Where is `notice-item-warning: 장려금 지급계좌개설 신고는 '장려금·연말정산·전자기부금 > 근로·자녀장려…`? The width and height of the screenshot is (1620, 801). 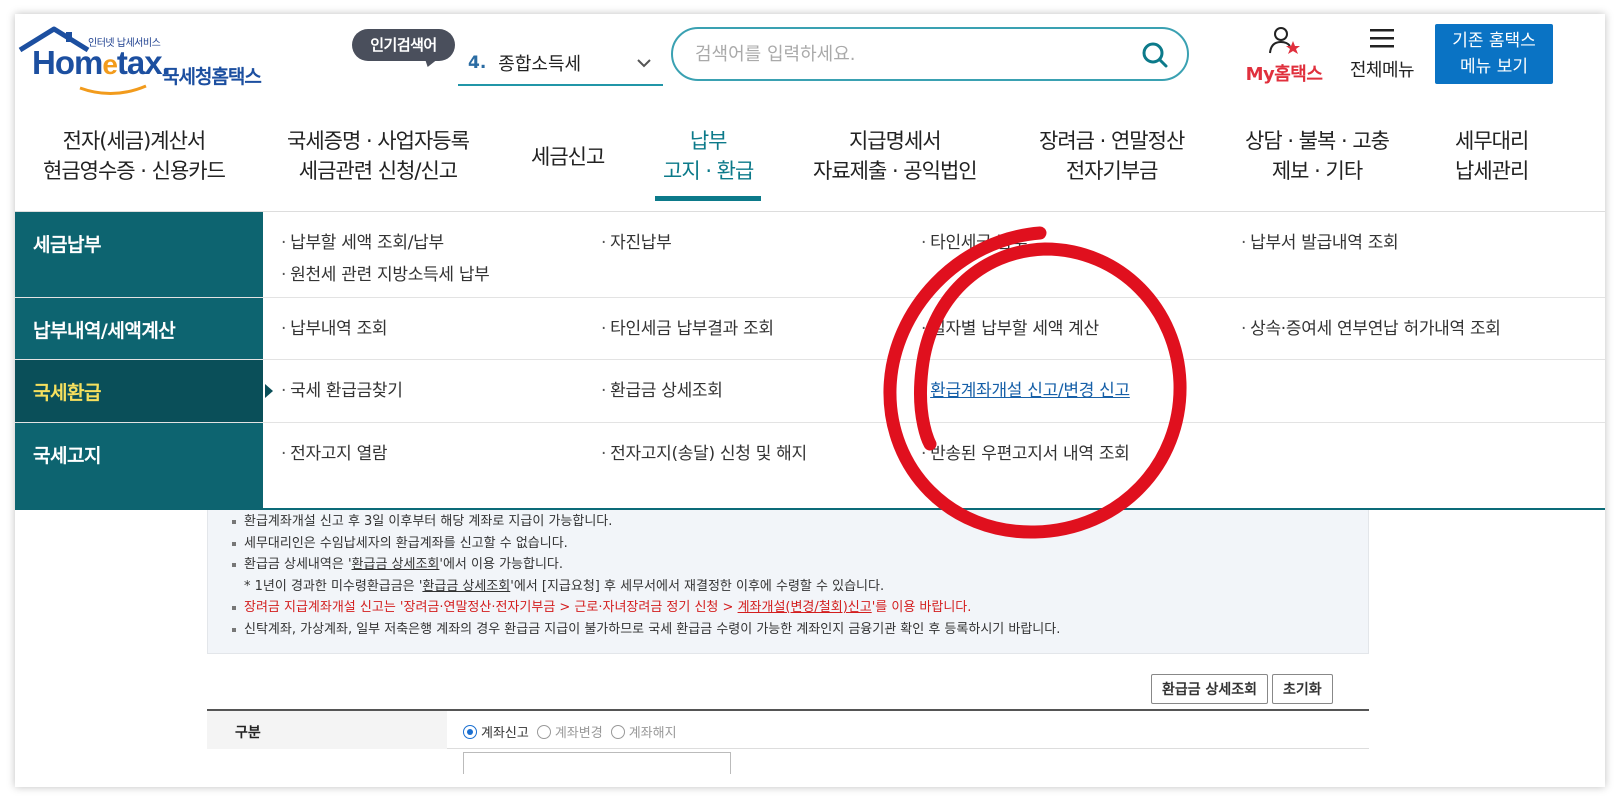 notice-item-warning: 장려금 지급계좌개설 신고는 '장려금·연말정산·전자기부금 > 근로·자녀장려… is located at coordinates (799, 608).